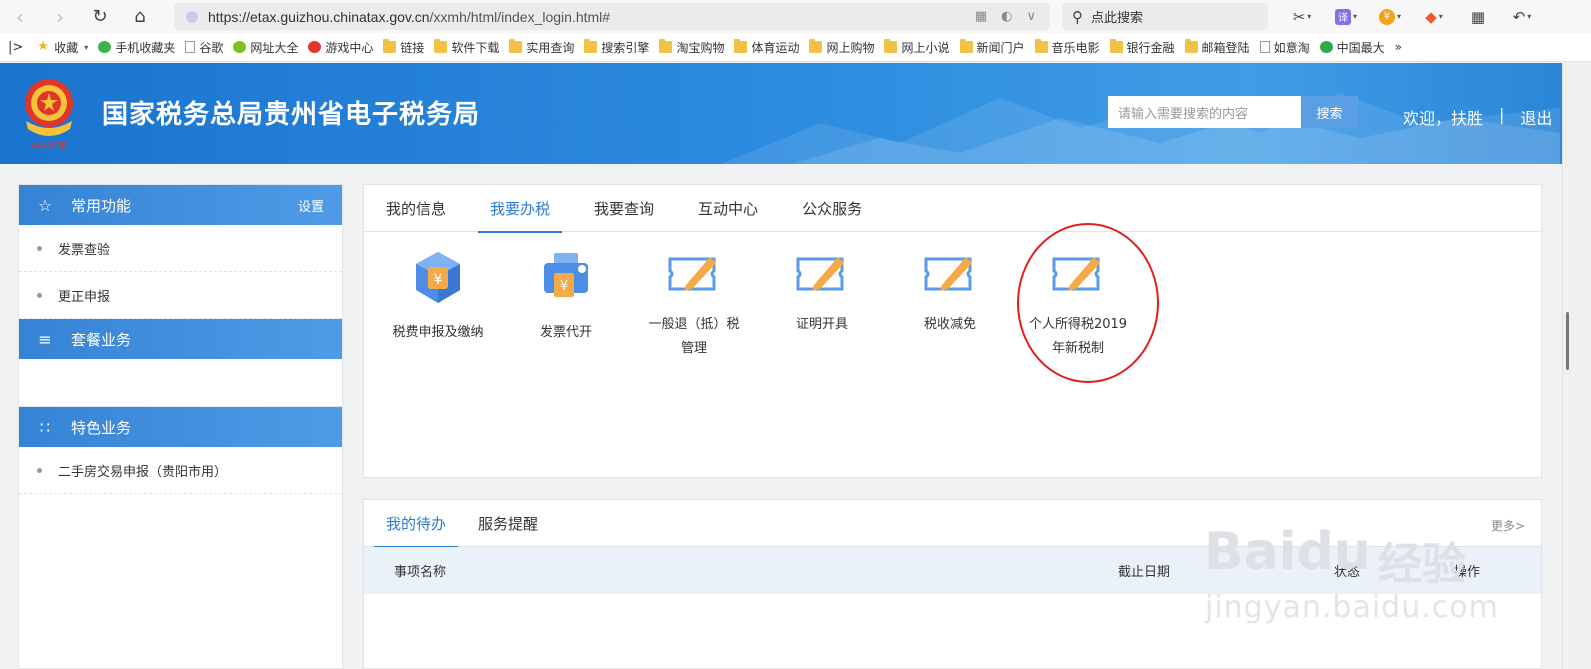 The height and width of the screenshot is (669, 1591). What do you see at coordinates (1522, 17) in the screenshot?
I see `undo-icon: ↶ ▾` at bounding box center [1522, 17].